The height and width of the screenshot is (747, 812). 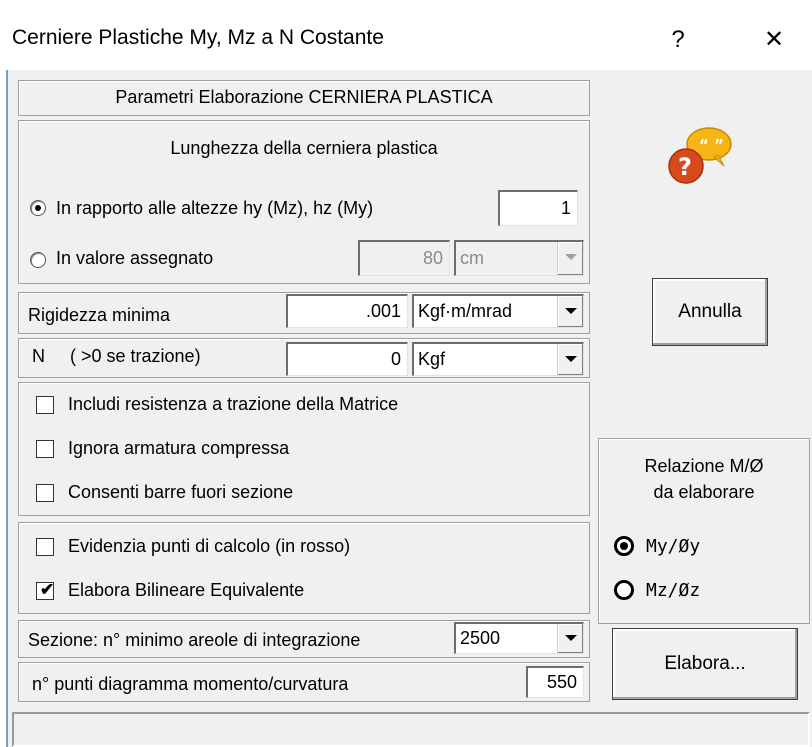 What do you see at coordinates (704, 492) in the screenshot?
I see `relation-title-line2: da elaborare` at bounding box center [704, 492].